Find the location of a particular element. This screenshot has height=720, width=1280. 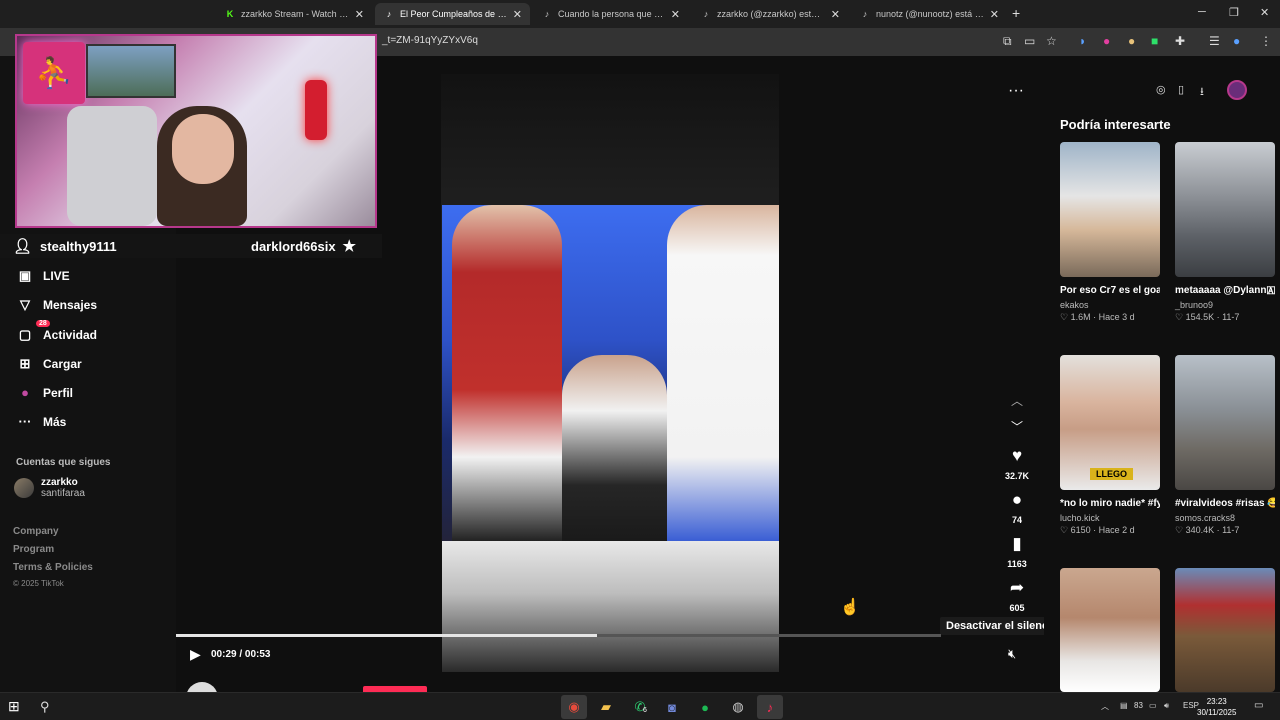

wall-picture is located at coordinates (131, 71).